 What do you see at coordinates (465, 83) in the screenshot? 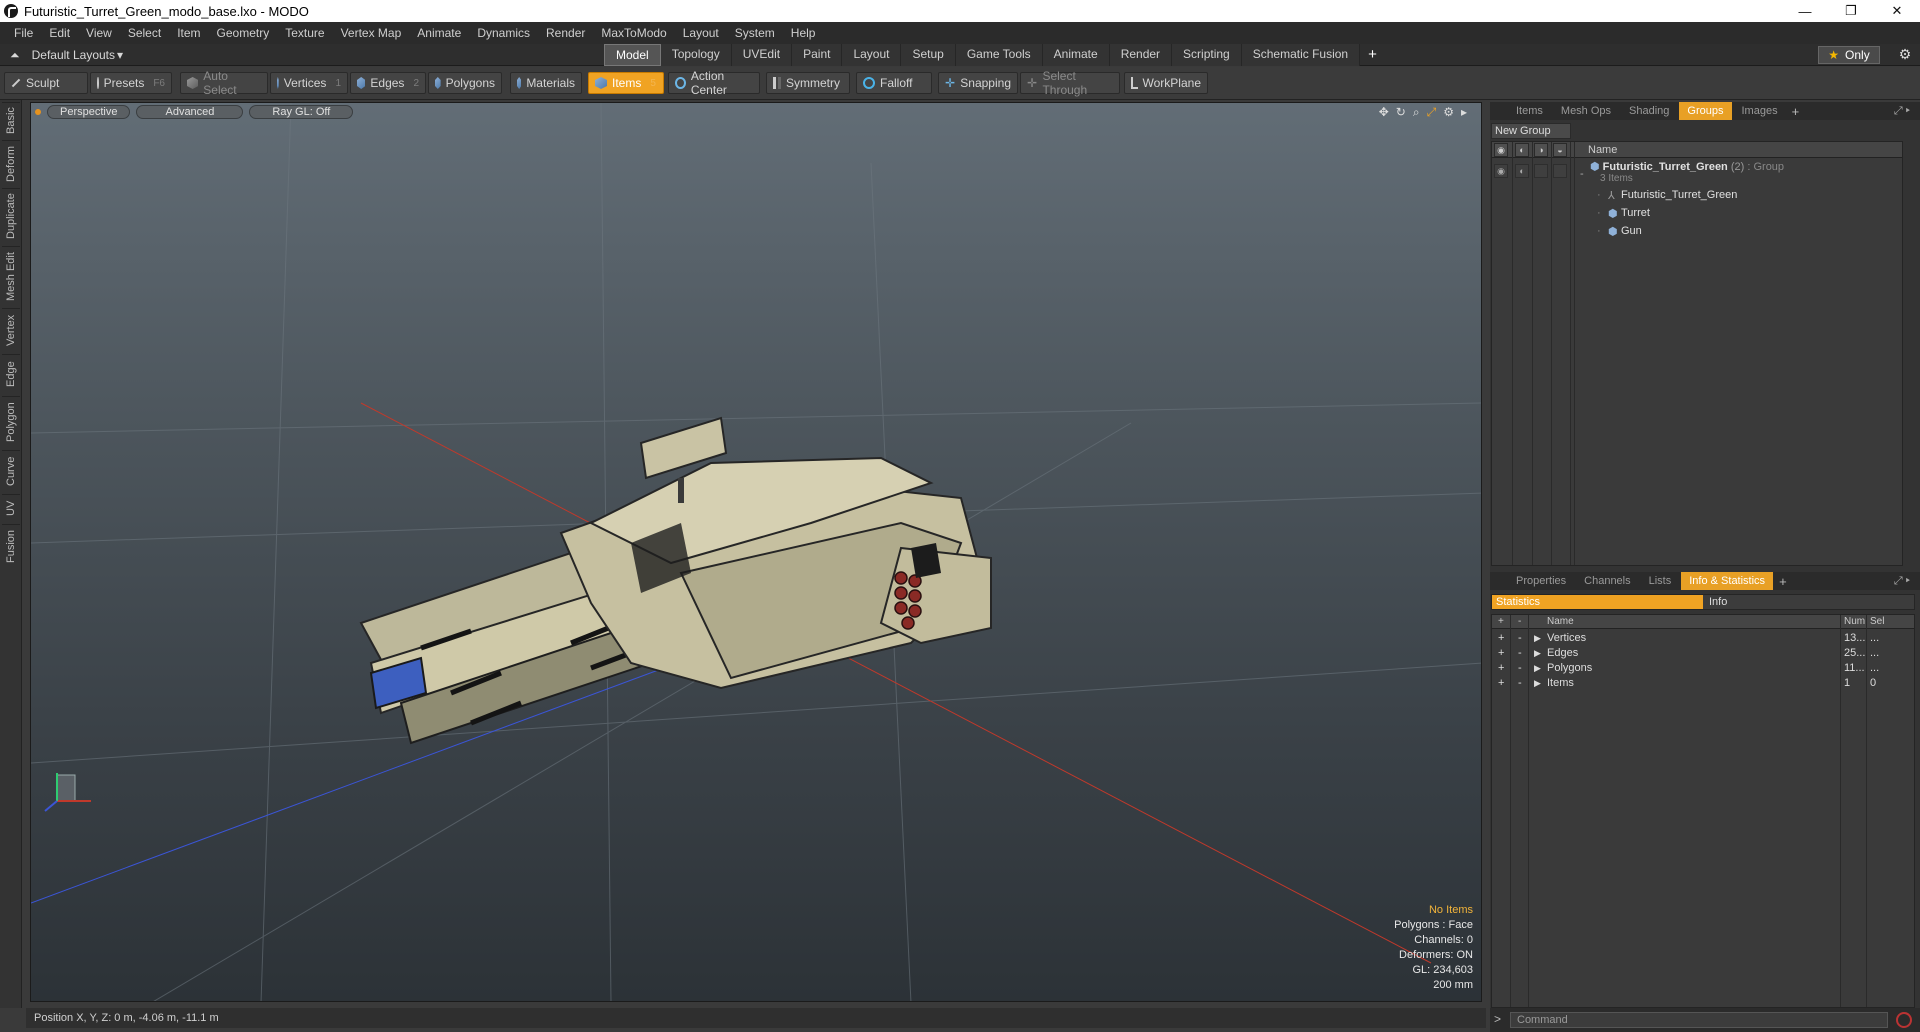
I see `polygons-button: Polygons` at bounding box center [465, 83].